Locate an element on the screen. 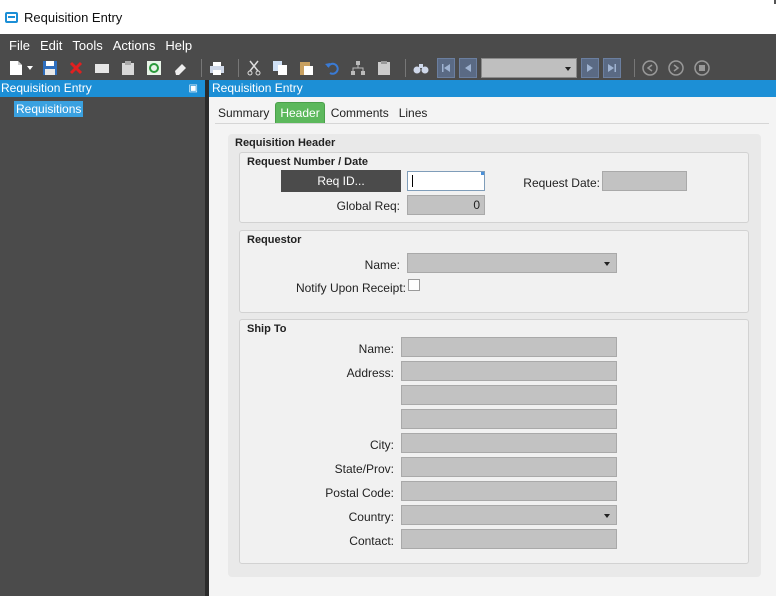 The width and height of the screenshot is (776, 596). ship-to-name-label: Name: is located at coordinates (376, 349).